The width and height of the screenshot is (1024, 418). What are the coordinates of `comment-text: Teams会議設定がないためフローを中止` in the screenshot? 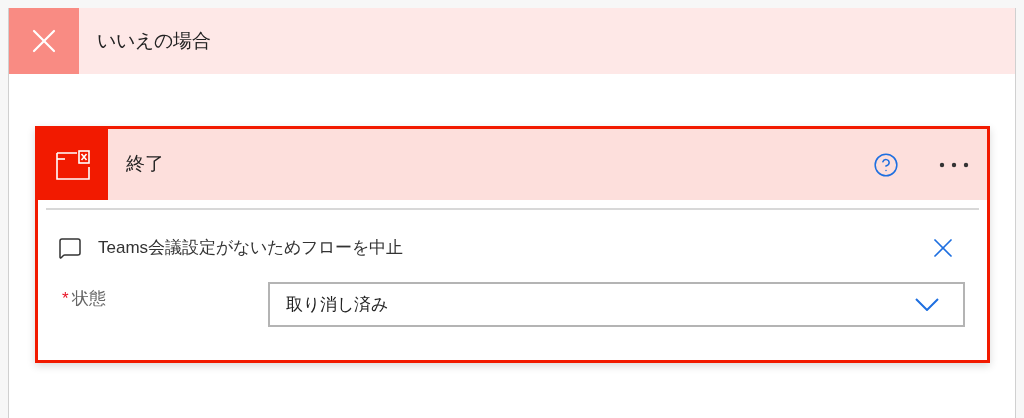 It's located at (251, 248).